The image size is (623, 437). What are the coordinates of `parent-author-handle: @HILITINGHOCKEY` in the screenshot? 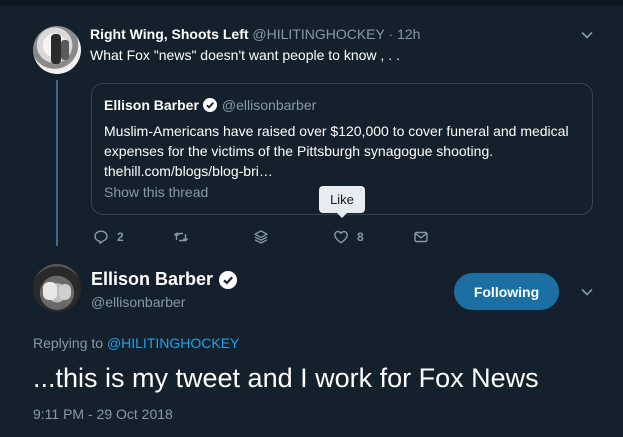 It's located at (318, 34).